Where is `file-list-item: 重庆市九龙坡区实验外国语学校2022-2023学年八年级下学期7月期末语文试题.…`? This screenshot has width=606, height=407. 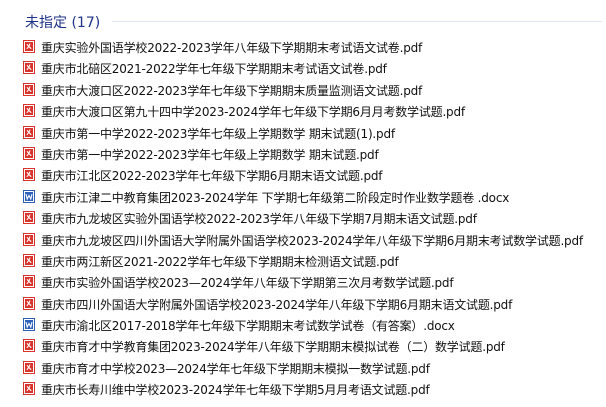 file-list-item: 重庆市九龙坡区实验外国语学校2022-2023学年八年级下学期7月期末语文试题.… is located at coordinates (303, 217).